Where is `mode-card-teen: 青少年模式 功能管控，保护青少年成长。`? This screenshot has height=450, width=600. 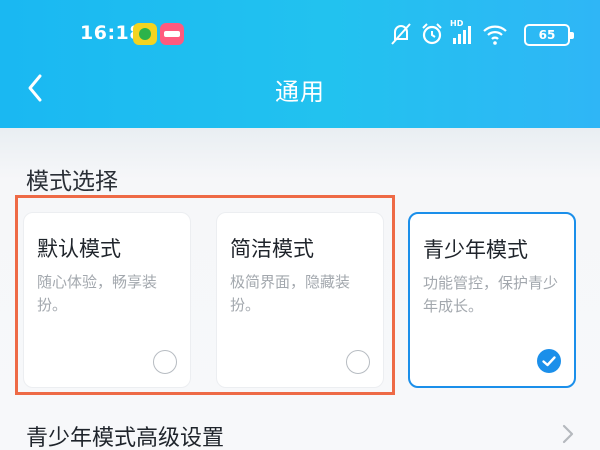 mode-card-teen: 青少年模式 功能管控，保护青少年成长。 is located at coordinates (492, 300).